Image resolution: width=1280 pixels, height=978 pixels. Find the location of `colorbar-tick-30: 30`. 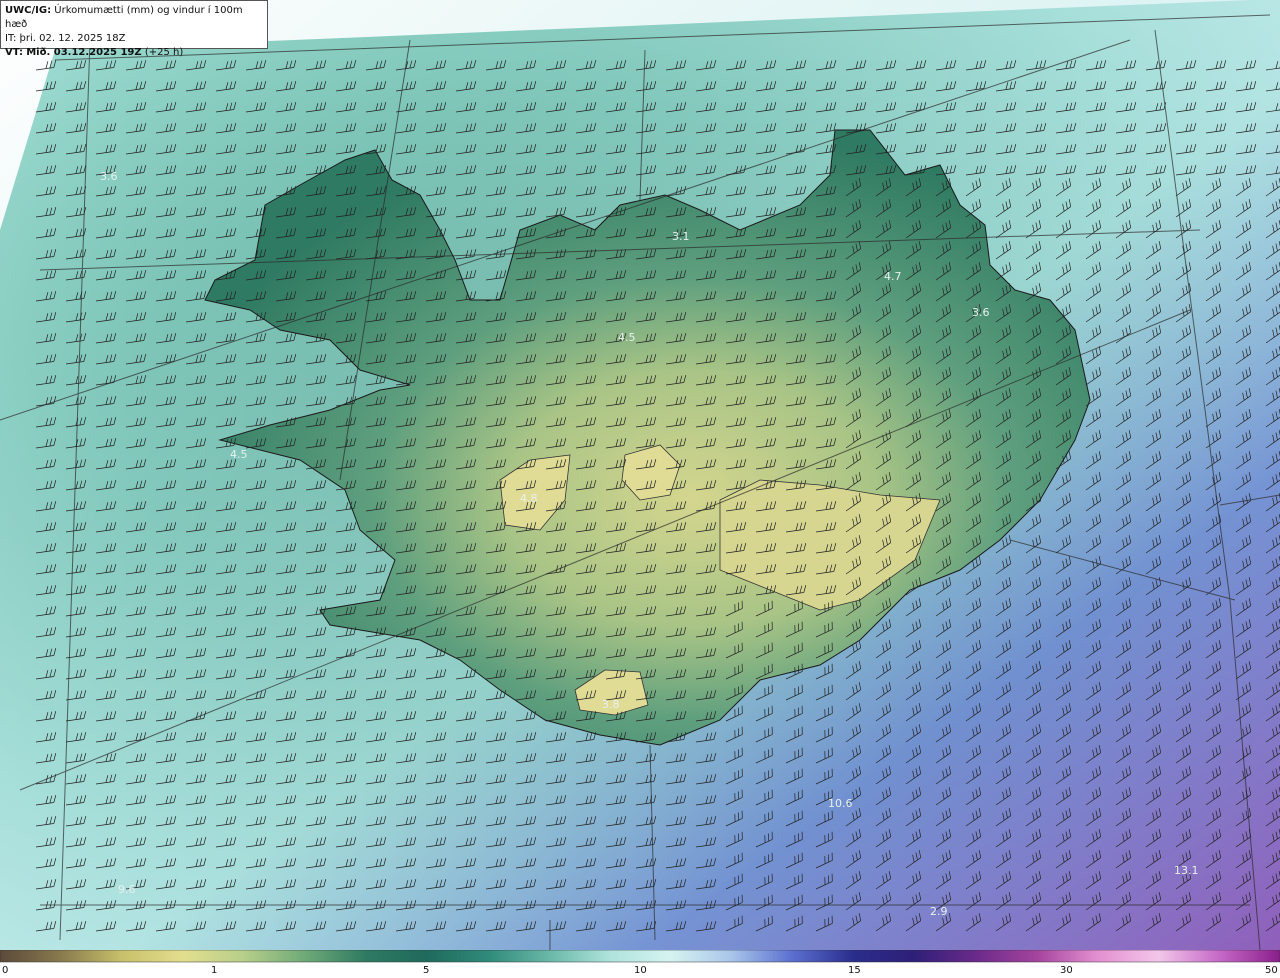

colorbar-tick-30: 30 is located at coordinates (1066, 970).